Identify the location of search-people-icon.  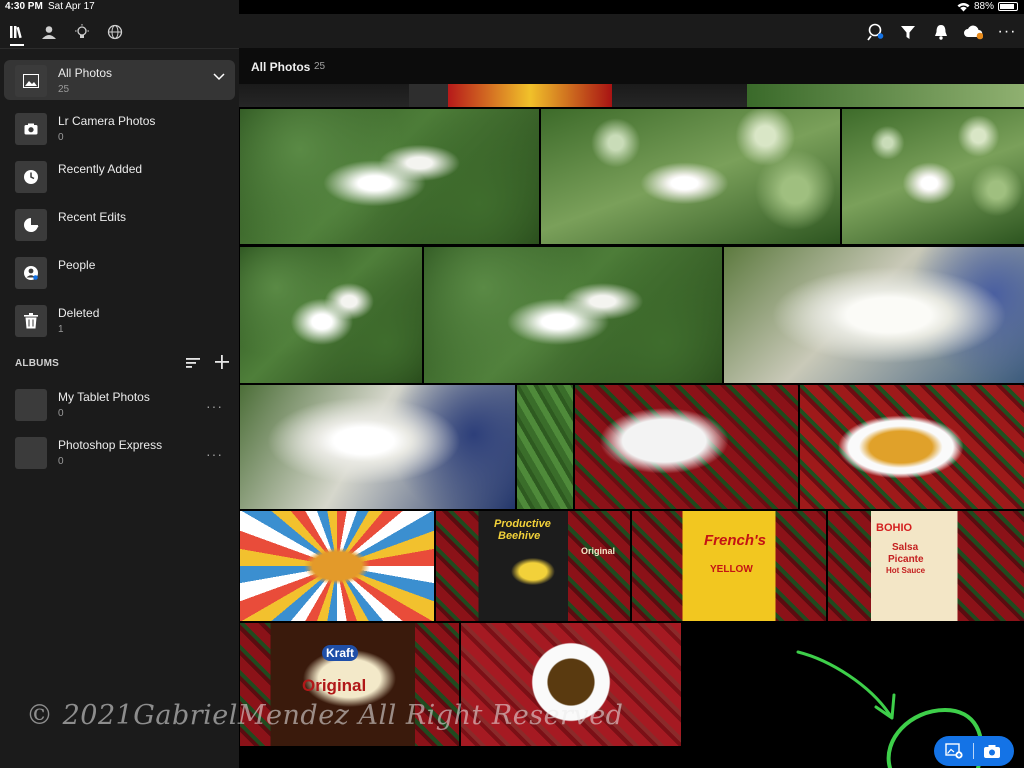
(875, 32).